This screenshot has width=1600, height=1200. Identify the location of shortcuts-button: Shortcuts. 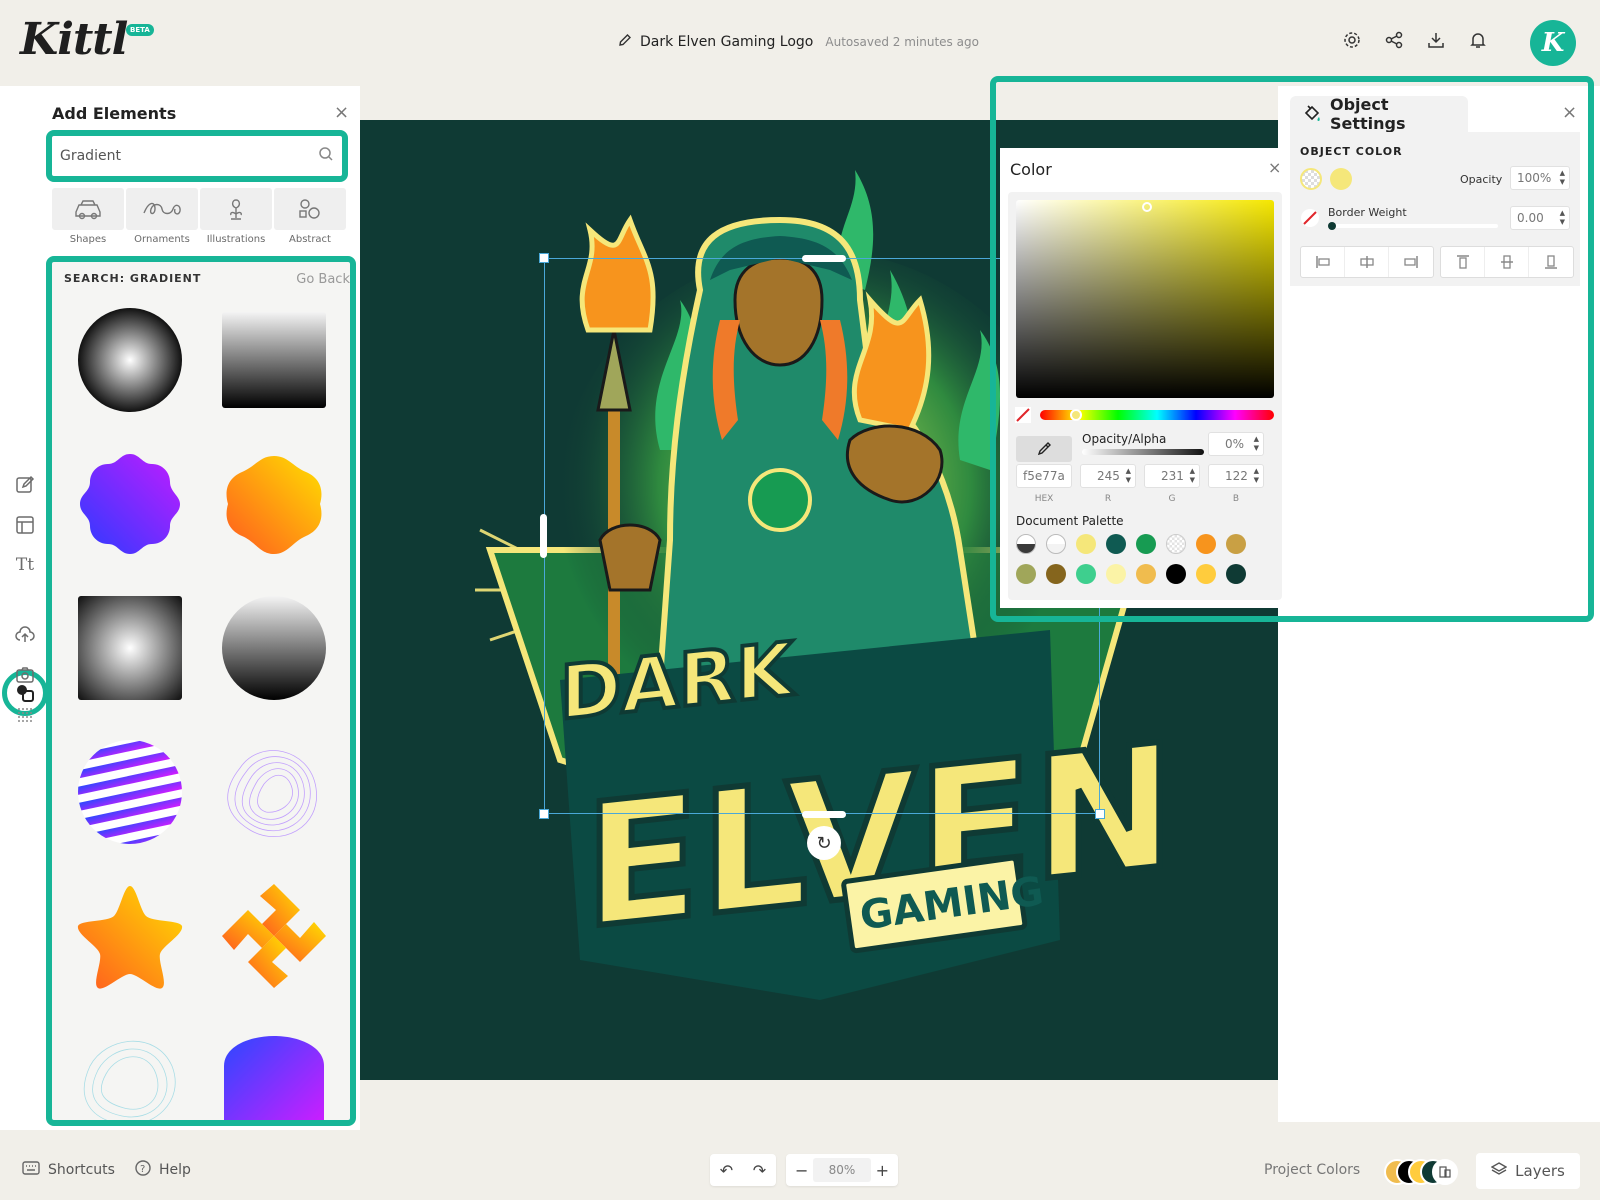
(68, 1170).